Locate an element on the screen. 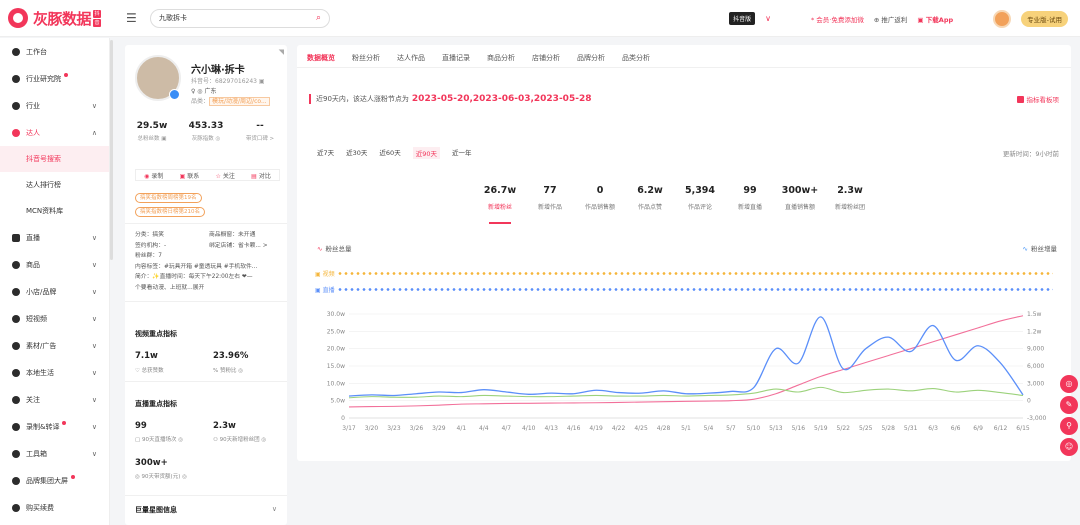 This screenshot has width=1080, height=525. metric-card: 2.3w 新增粉丝团 is located at coordinates (850, 198).